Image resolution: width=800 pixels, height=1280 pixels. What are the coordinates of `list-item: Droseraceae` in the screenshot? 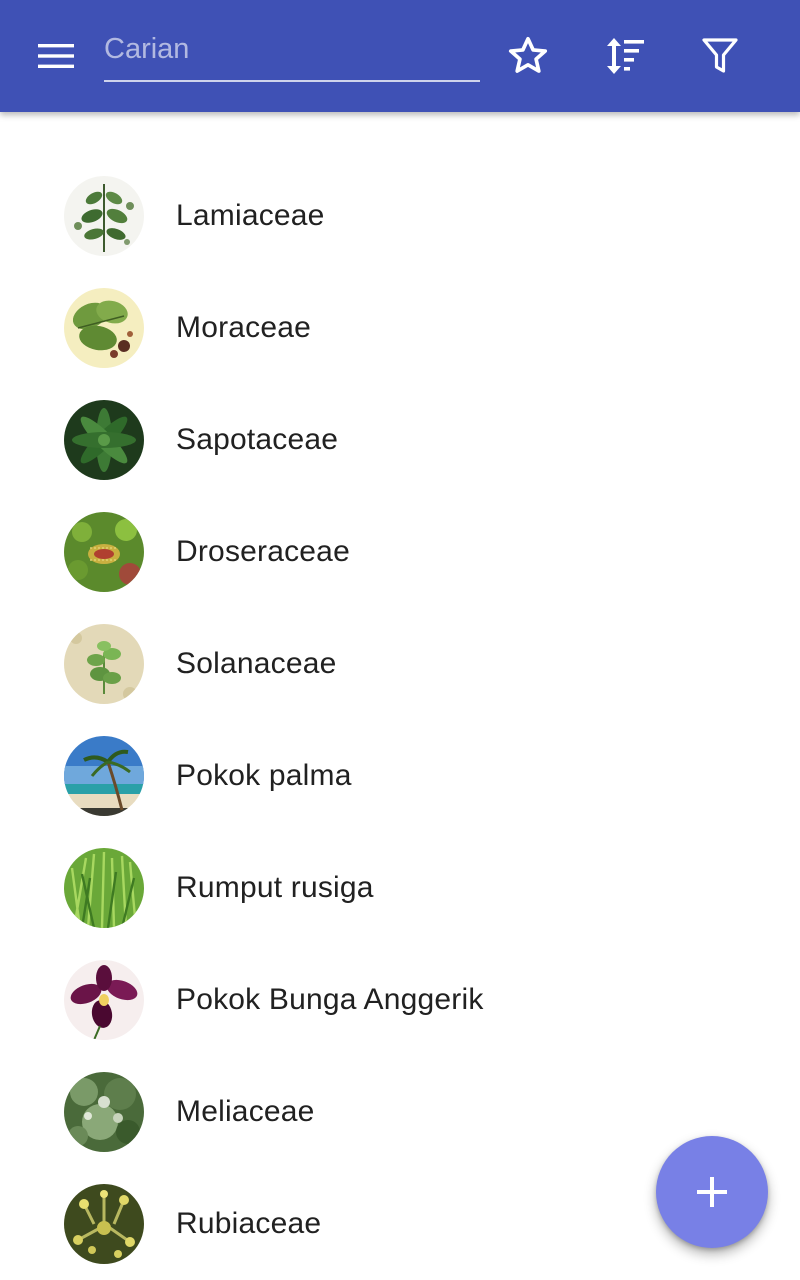 It's located at (400, 552).